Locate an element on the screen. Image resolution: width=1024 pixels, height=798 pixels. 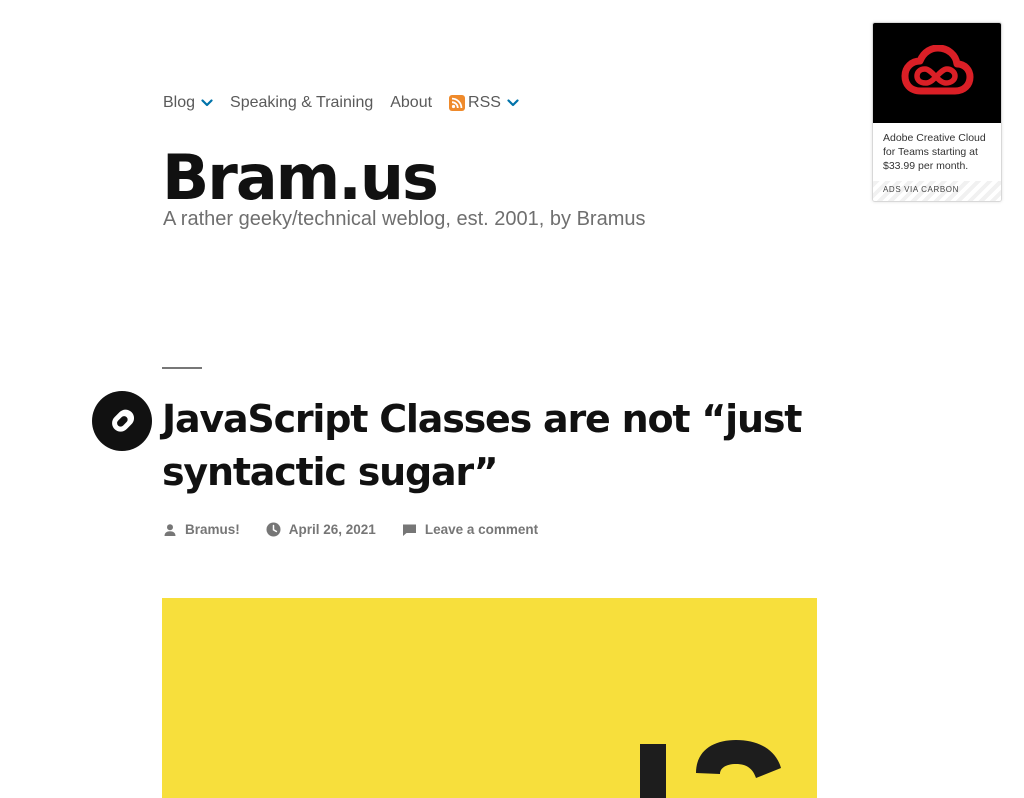
nav-item-about: About is located at coordinates (411, 103).